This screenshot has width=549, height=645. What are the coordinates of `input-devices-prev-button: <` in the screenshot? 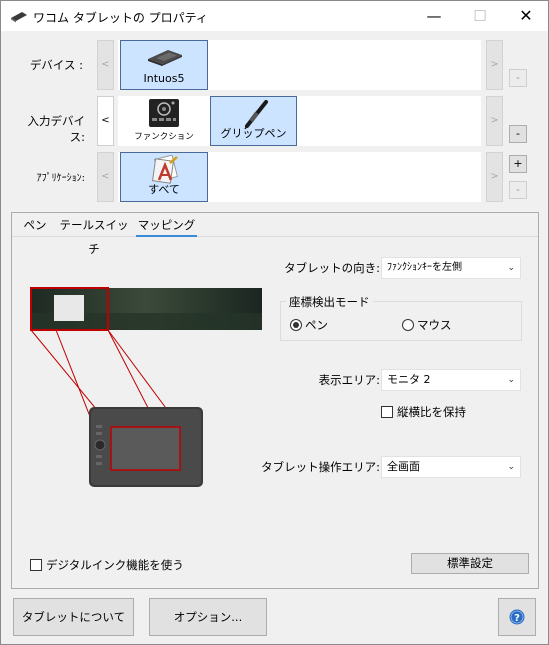 It's located at (105, 121).